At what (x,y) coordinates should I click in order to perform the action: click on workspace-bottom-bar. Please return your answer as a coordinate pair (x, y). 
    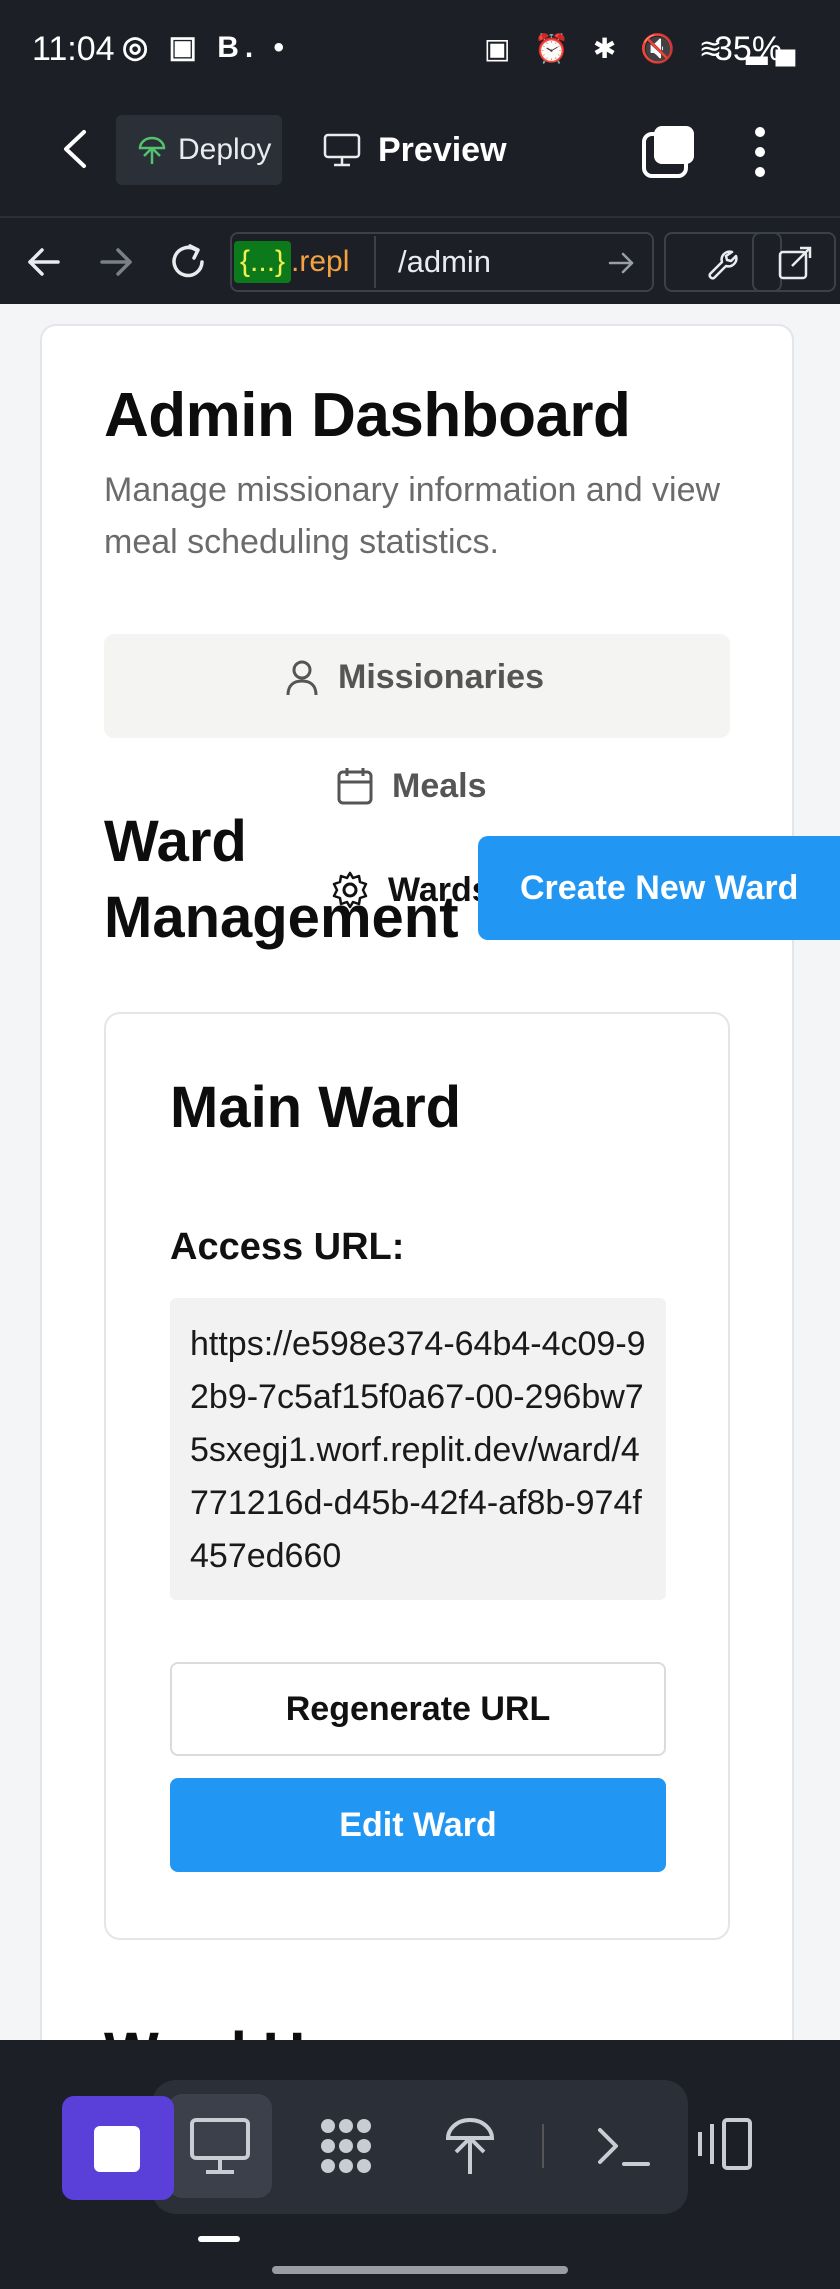
    Looking at the image, I should click on (420, 2164).